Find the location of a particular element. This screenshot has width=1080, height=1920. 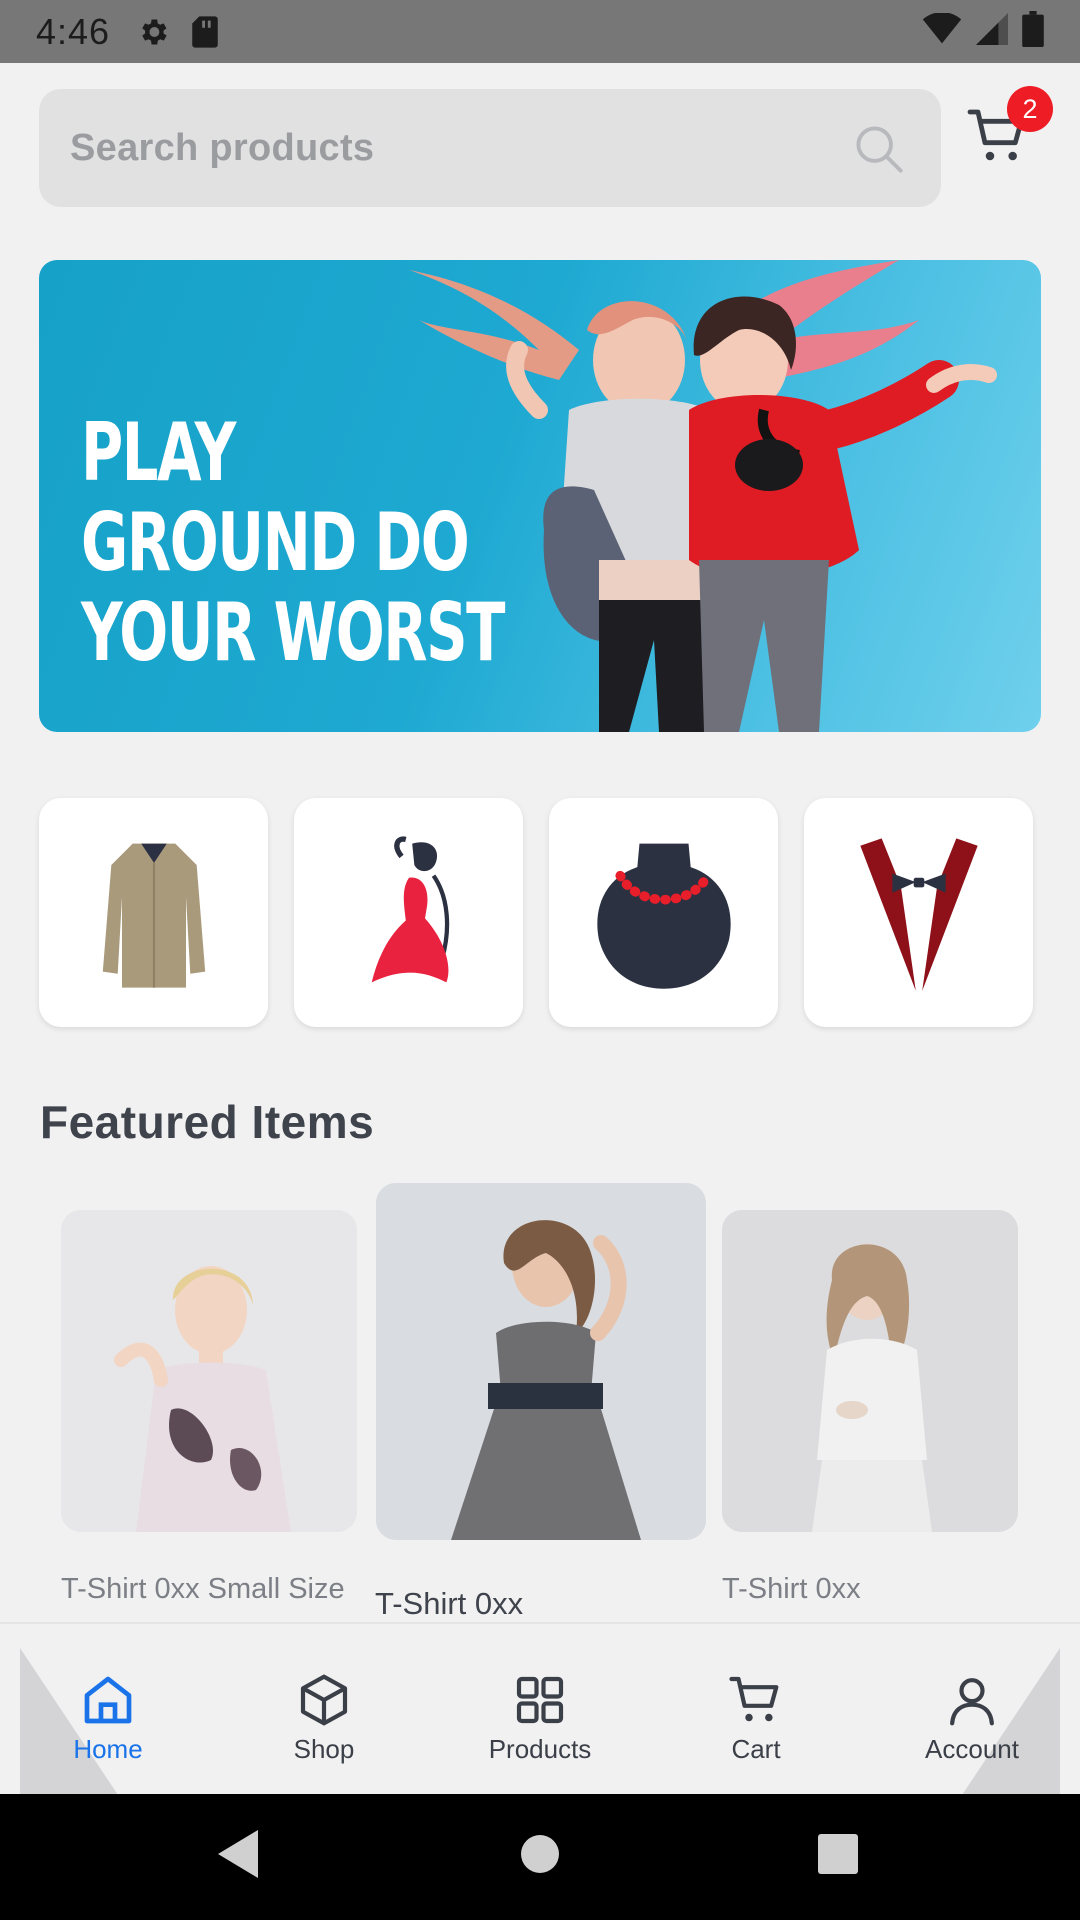

category-suit is located at coordinates (918, 912).